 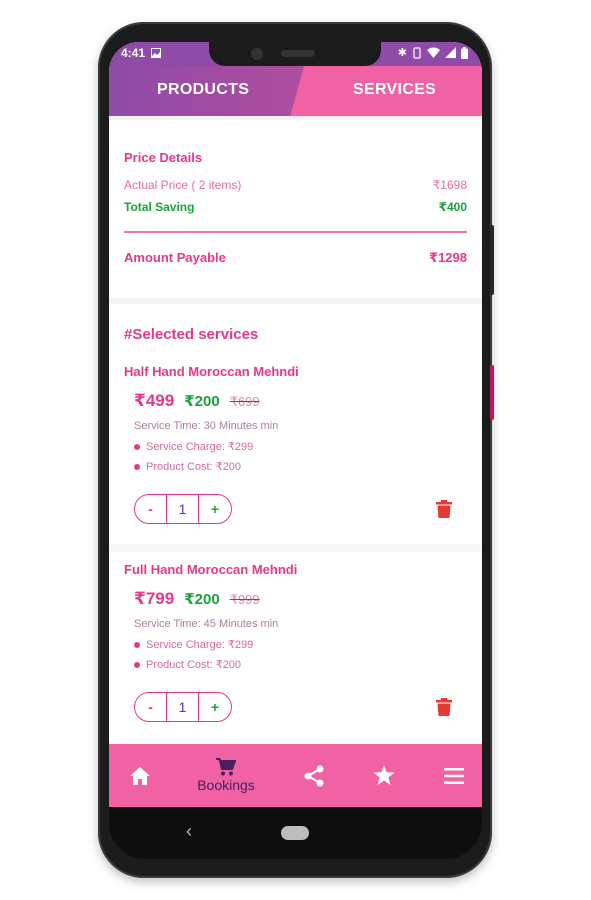 What do you see at coordinates (295, 548) in the screenshot?
I see `item-separator` at bounding box center [295, 548].